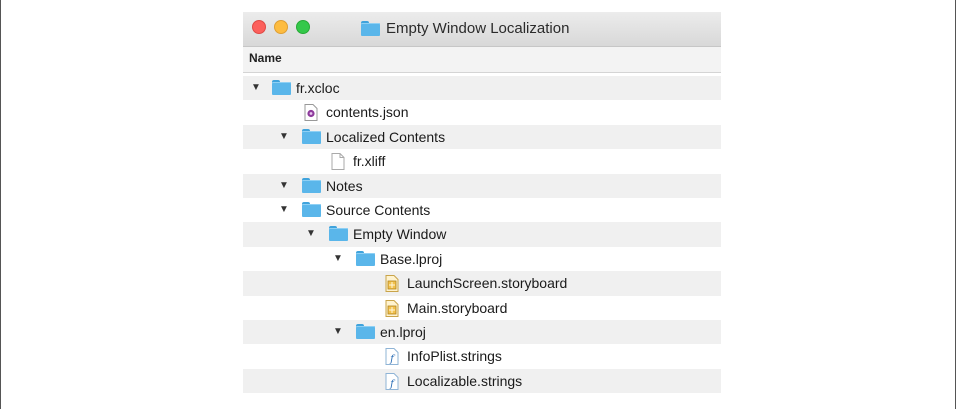 The height and width of the screenshot is (409, 956). What do you see at coordinates (403, 331) in the screenshot?
I see `tree-item-label: en.lproj` at bounding box center [403, 331].